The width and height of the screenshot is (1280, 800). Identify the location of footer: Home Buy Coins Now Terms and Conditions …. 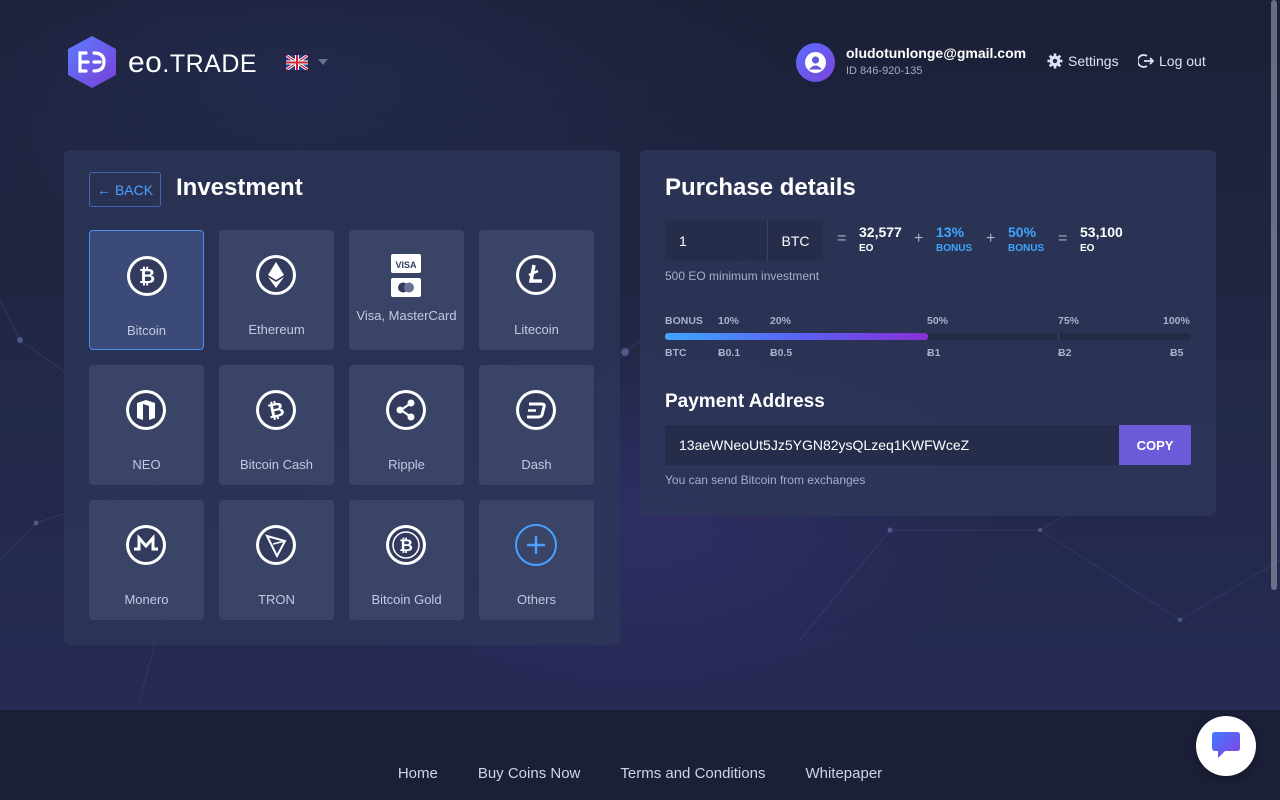
(640, 755).